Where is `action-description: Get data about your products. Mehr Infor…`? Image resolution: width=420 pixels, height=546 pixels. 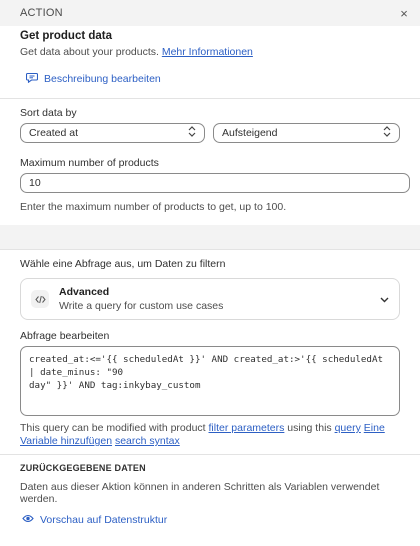
action-description: Get data about your products. Mehr Infor… is located at coordinates (210, 52).